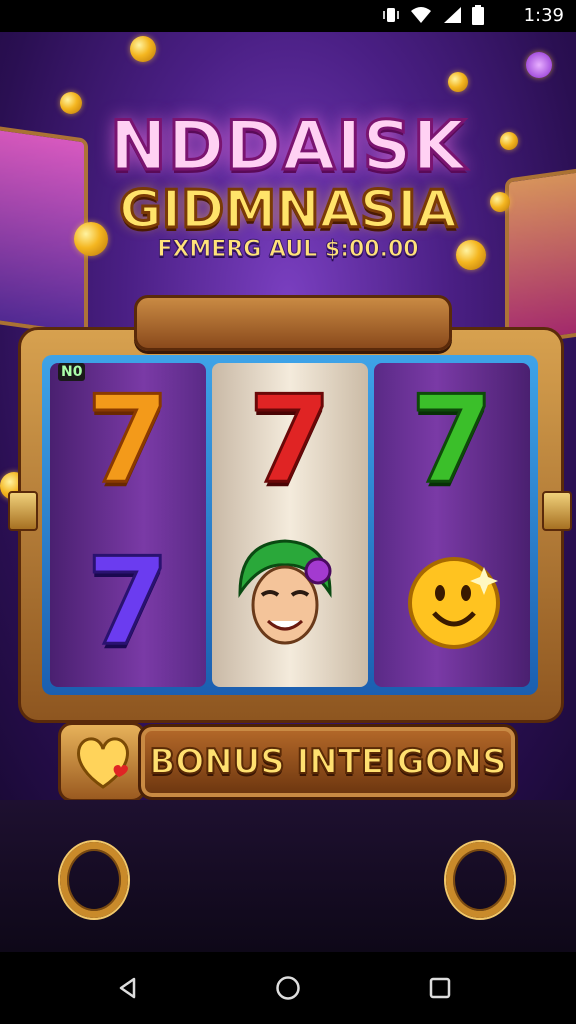  What do you see at coordinates (288, 16) in the screenshot?
I see `status-bar: 1:39` at bounding box center [288, 16].